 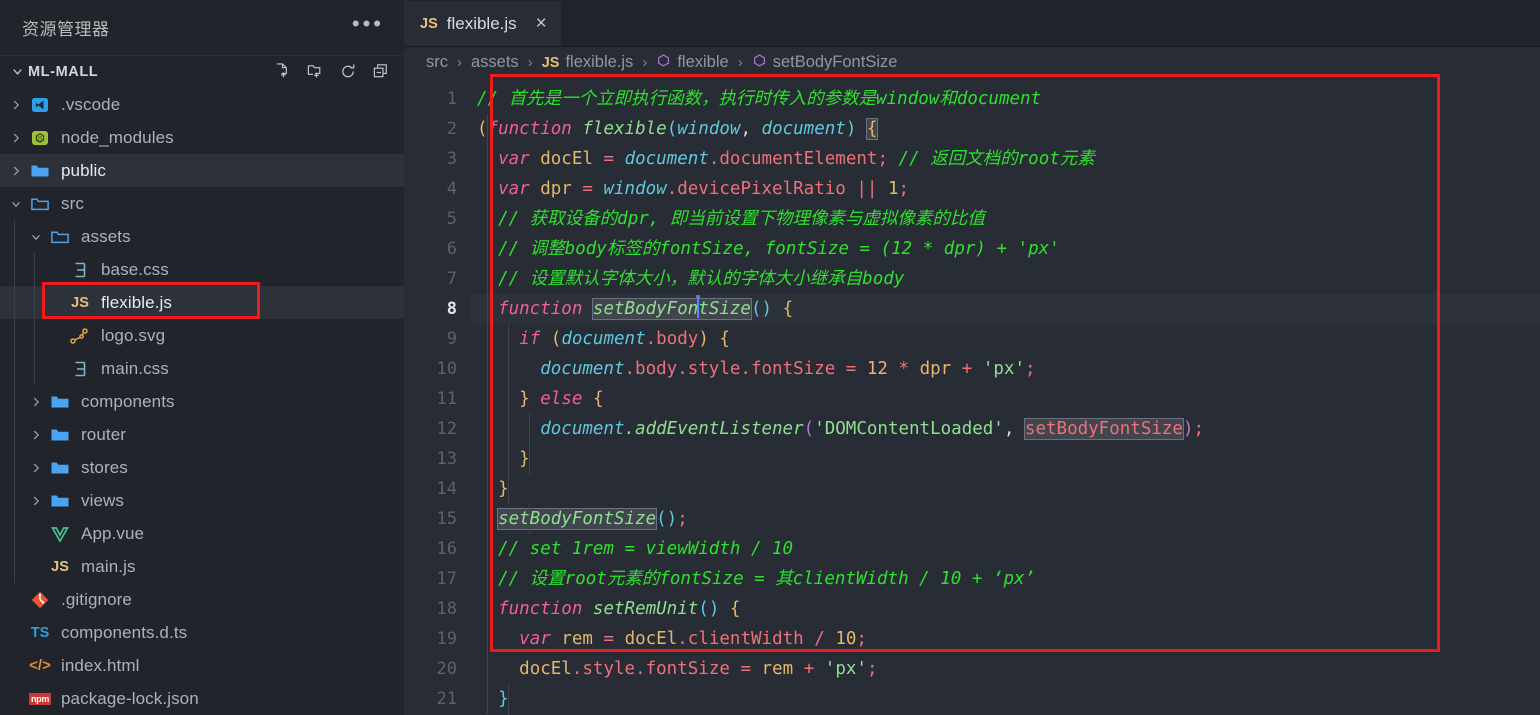 I want to click on code-line: // set 1rem = viewWidth / 10, so click(x=1005, y=549).